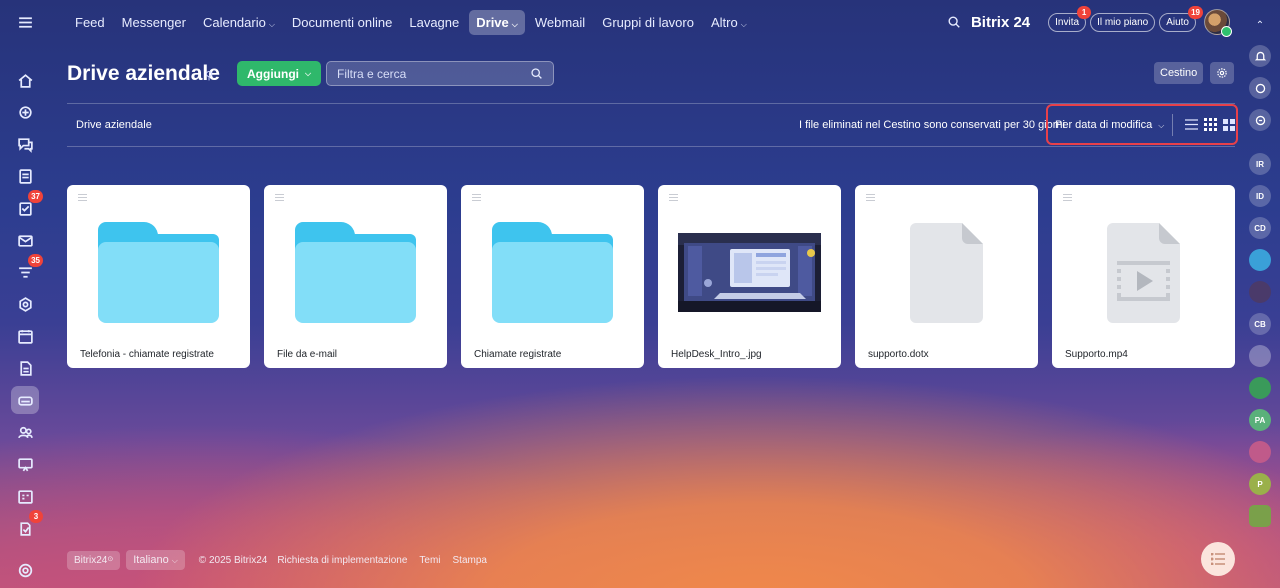  I want to click on contact-avatar-pa: PA, so click(1260, 420).